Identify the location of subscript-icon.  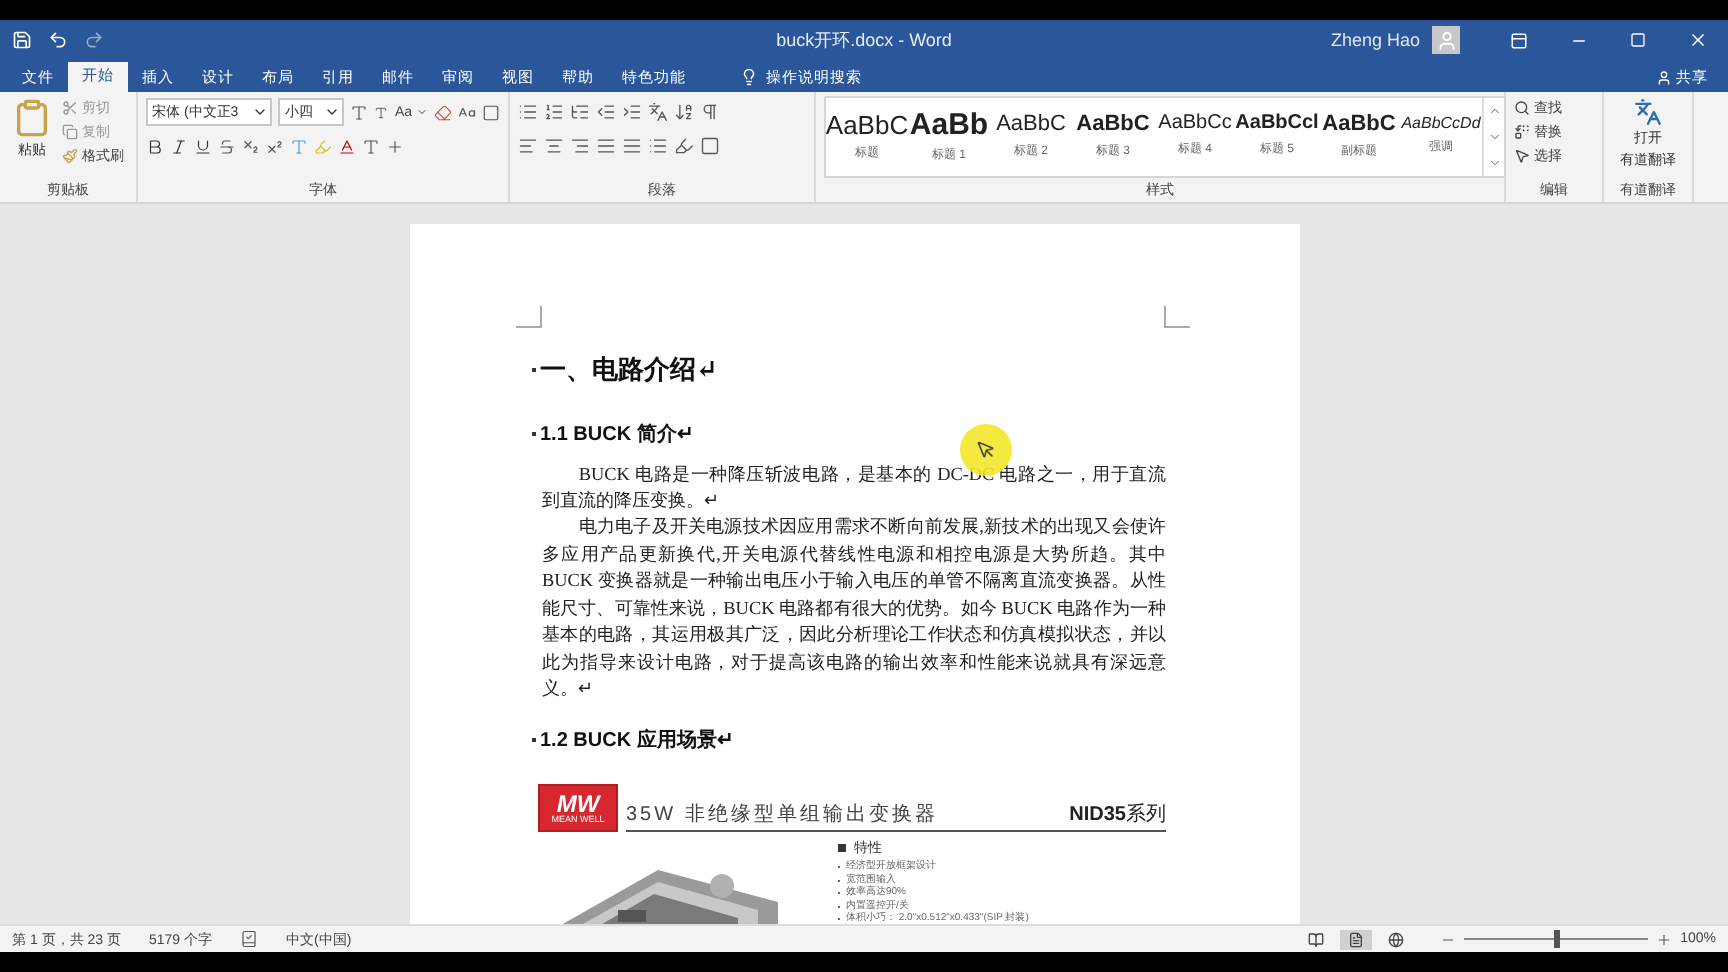
(251, 146).